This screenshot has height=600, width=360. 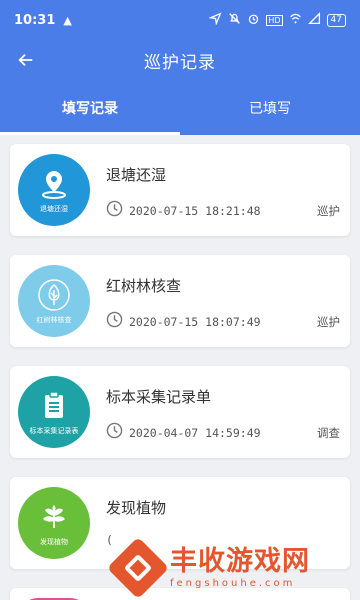 I want to click on record-time: 2020-07-15 18:21:48, so click(x=195, y=210).